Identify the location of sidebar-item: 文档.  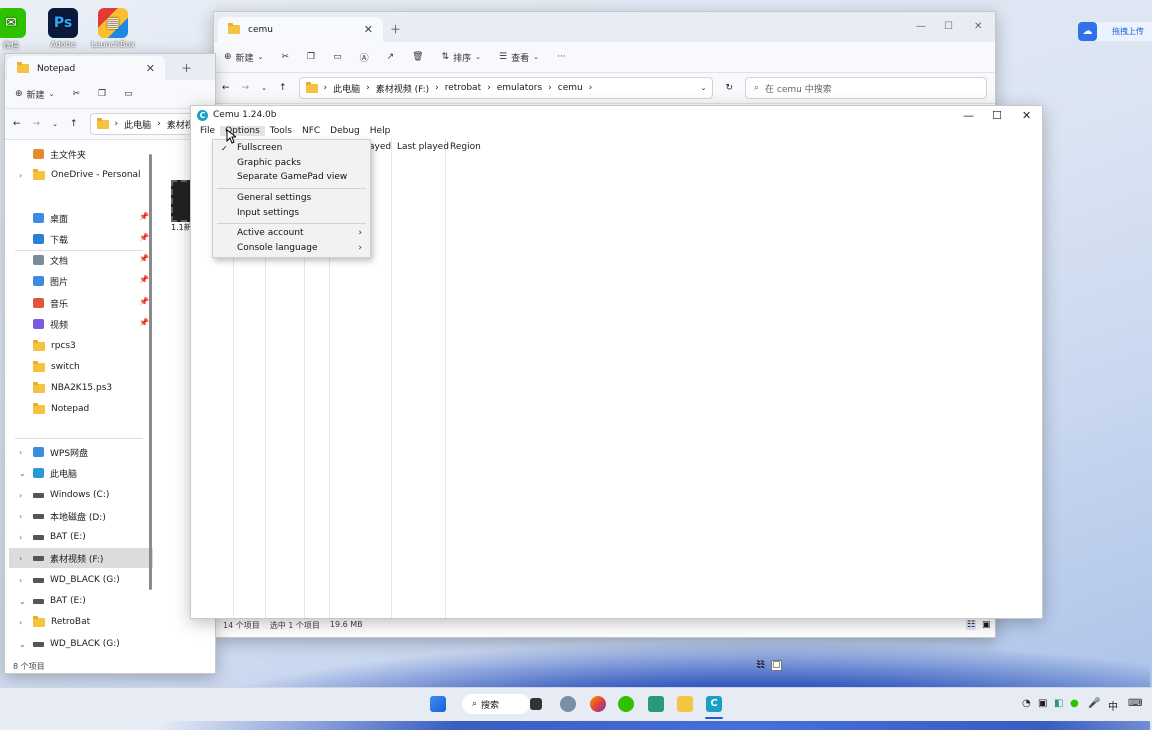
(43, 260).